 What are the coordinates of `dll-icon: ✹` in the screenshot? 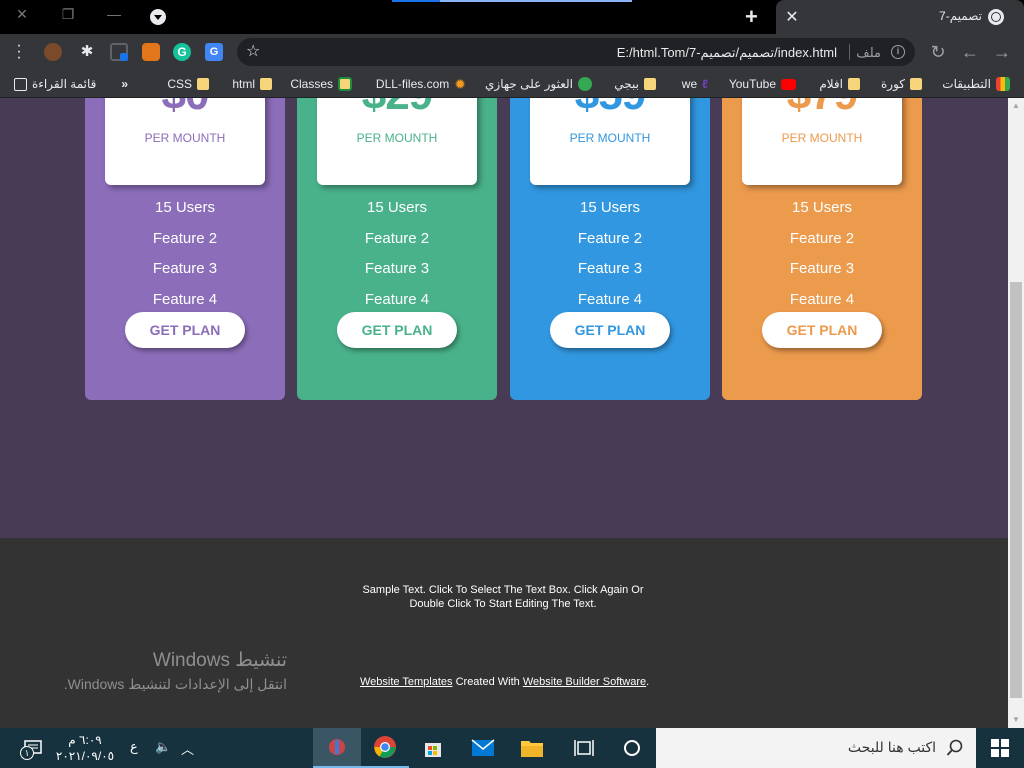 It's located at (460, 83).